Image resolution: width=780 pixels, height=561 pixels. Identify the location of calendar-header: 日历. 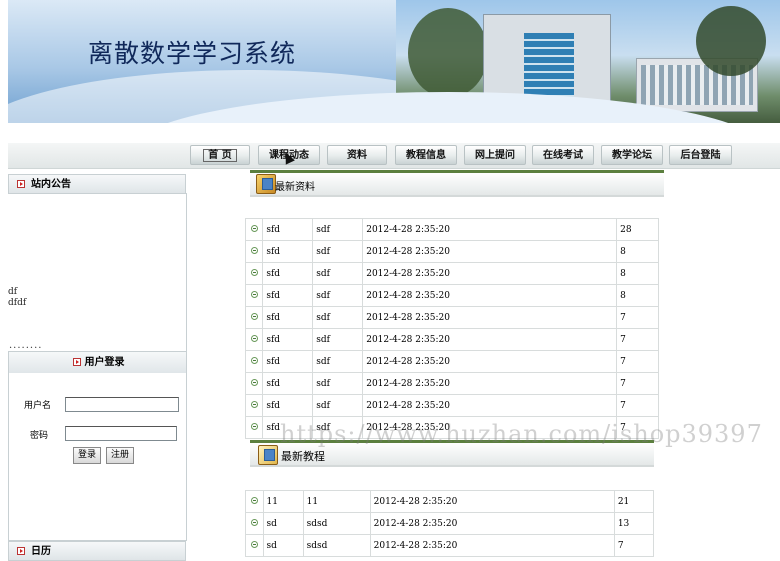
(97, 551).